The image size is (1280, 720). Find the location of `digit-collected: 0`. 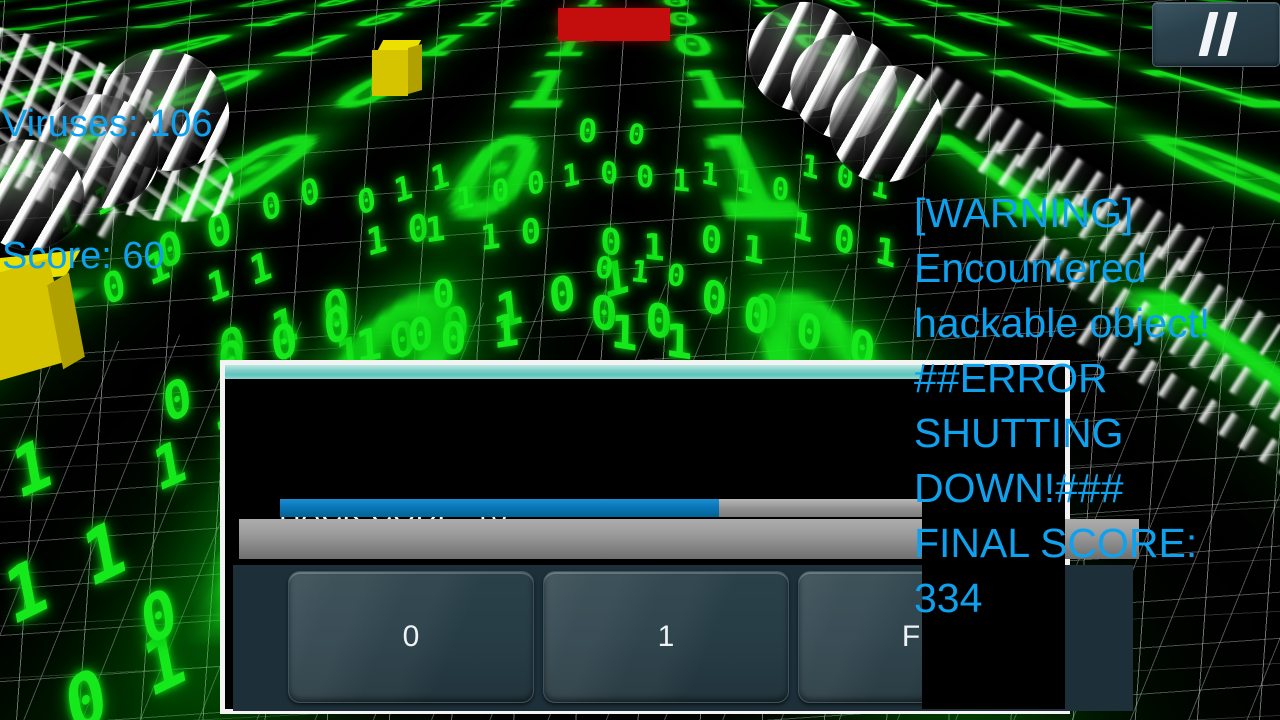

digit-collected: 0 is located at coordinates (443, 294).